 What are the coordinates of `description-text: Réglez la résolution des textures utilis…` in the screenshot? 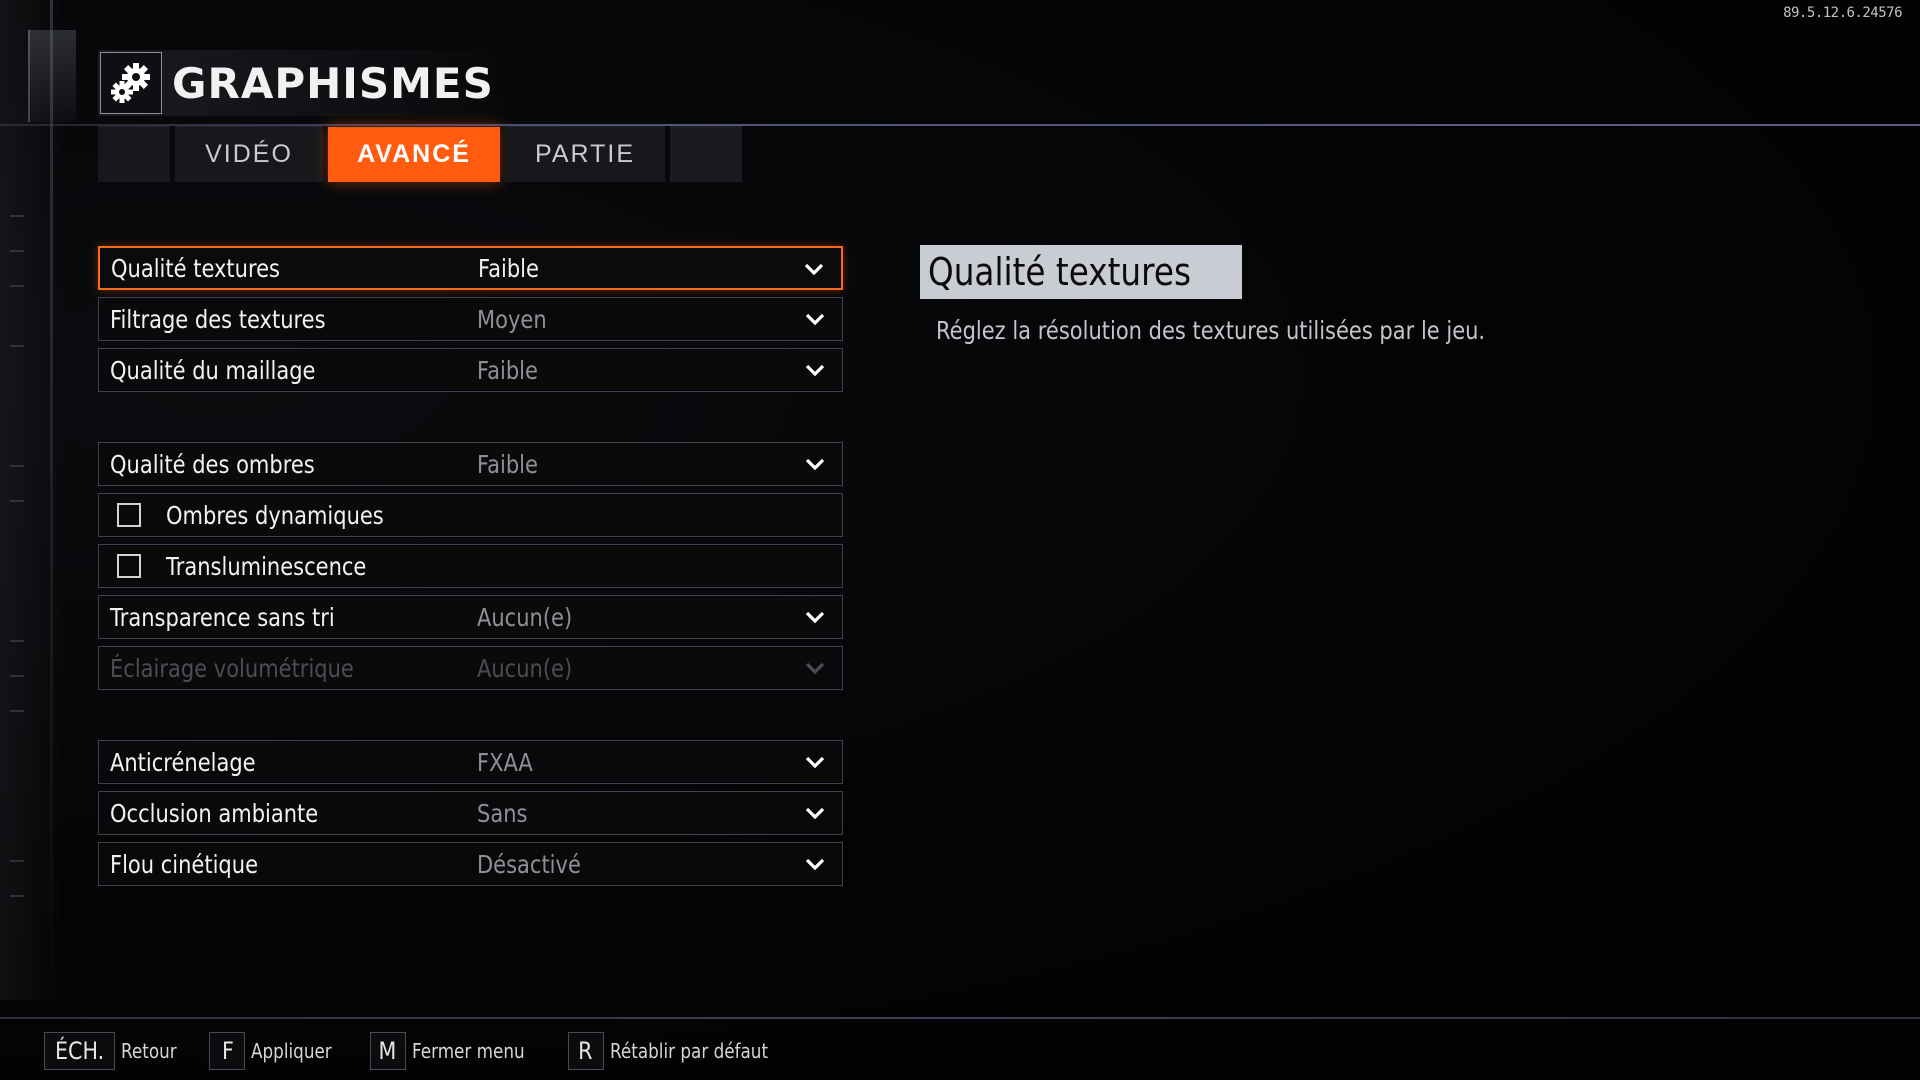 It's located at (1211, 330).